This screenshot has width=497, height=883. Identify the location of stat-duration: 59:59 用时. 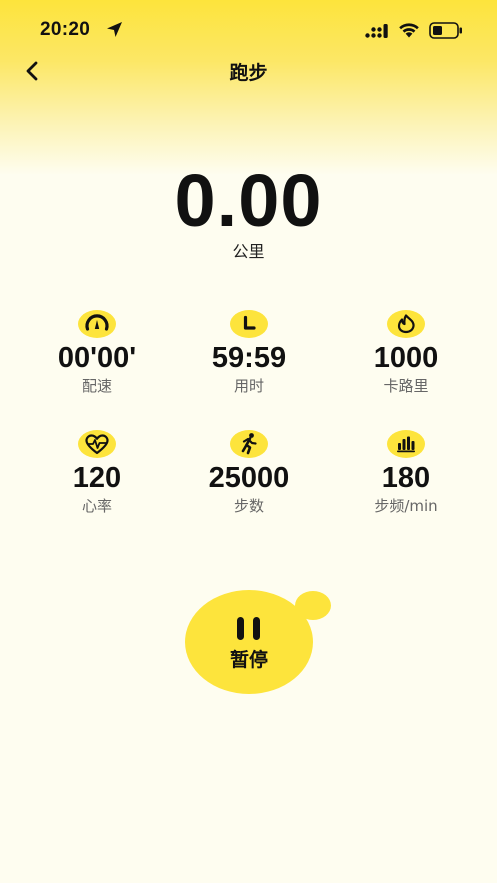
(249, 353).